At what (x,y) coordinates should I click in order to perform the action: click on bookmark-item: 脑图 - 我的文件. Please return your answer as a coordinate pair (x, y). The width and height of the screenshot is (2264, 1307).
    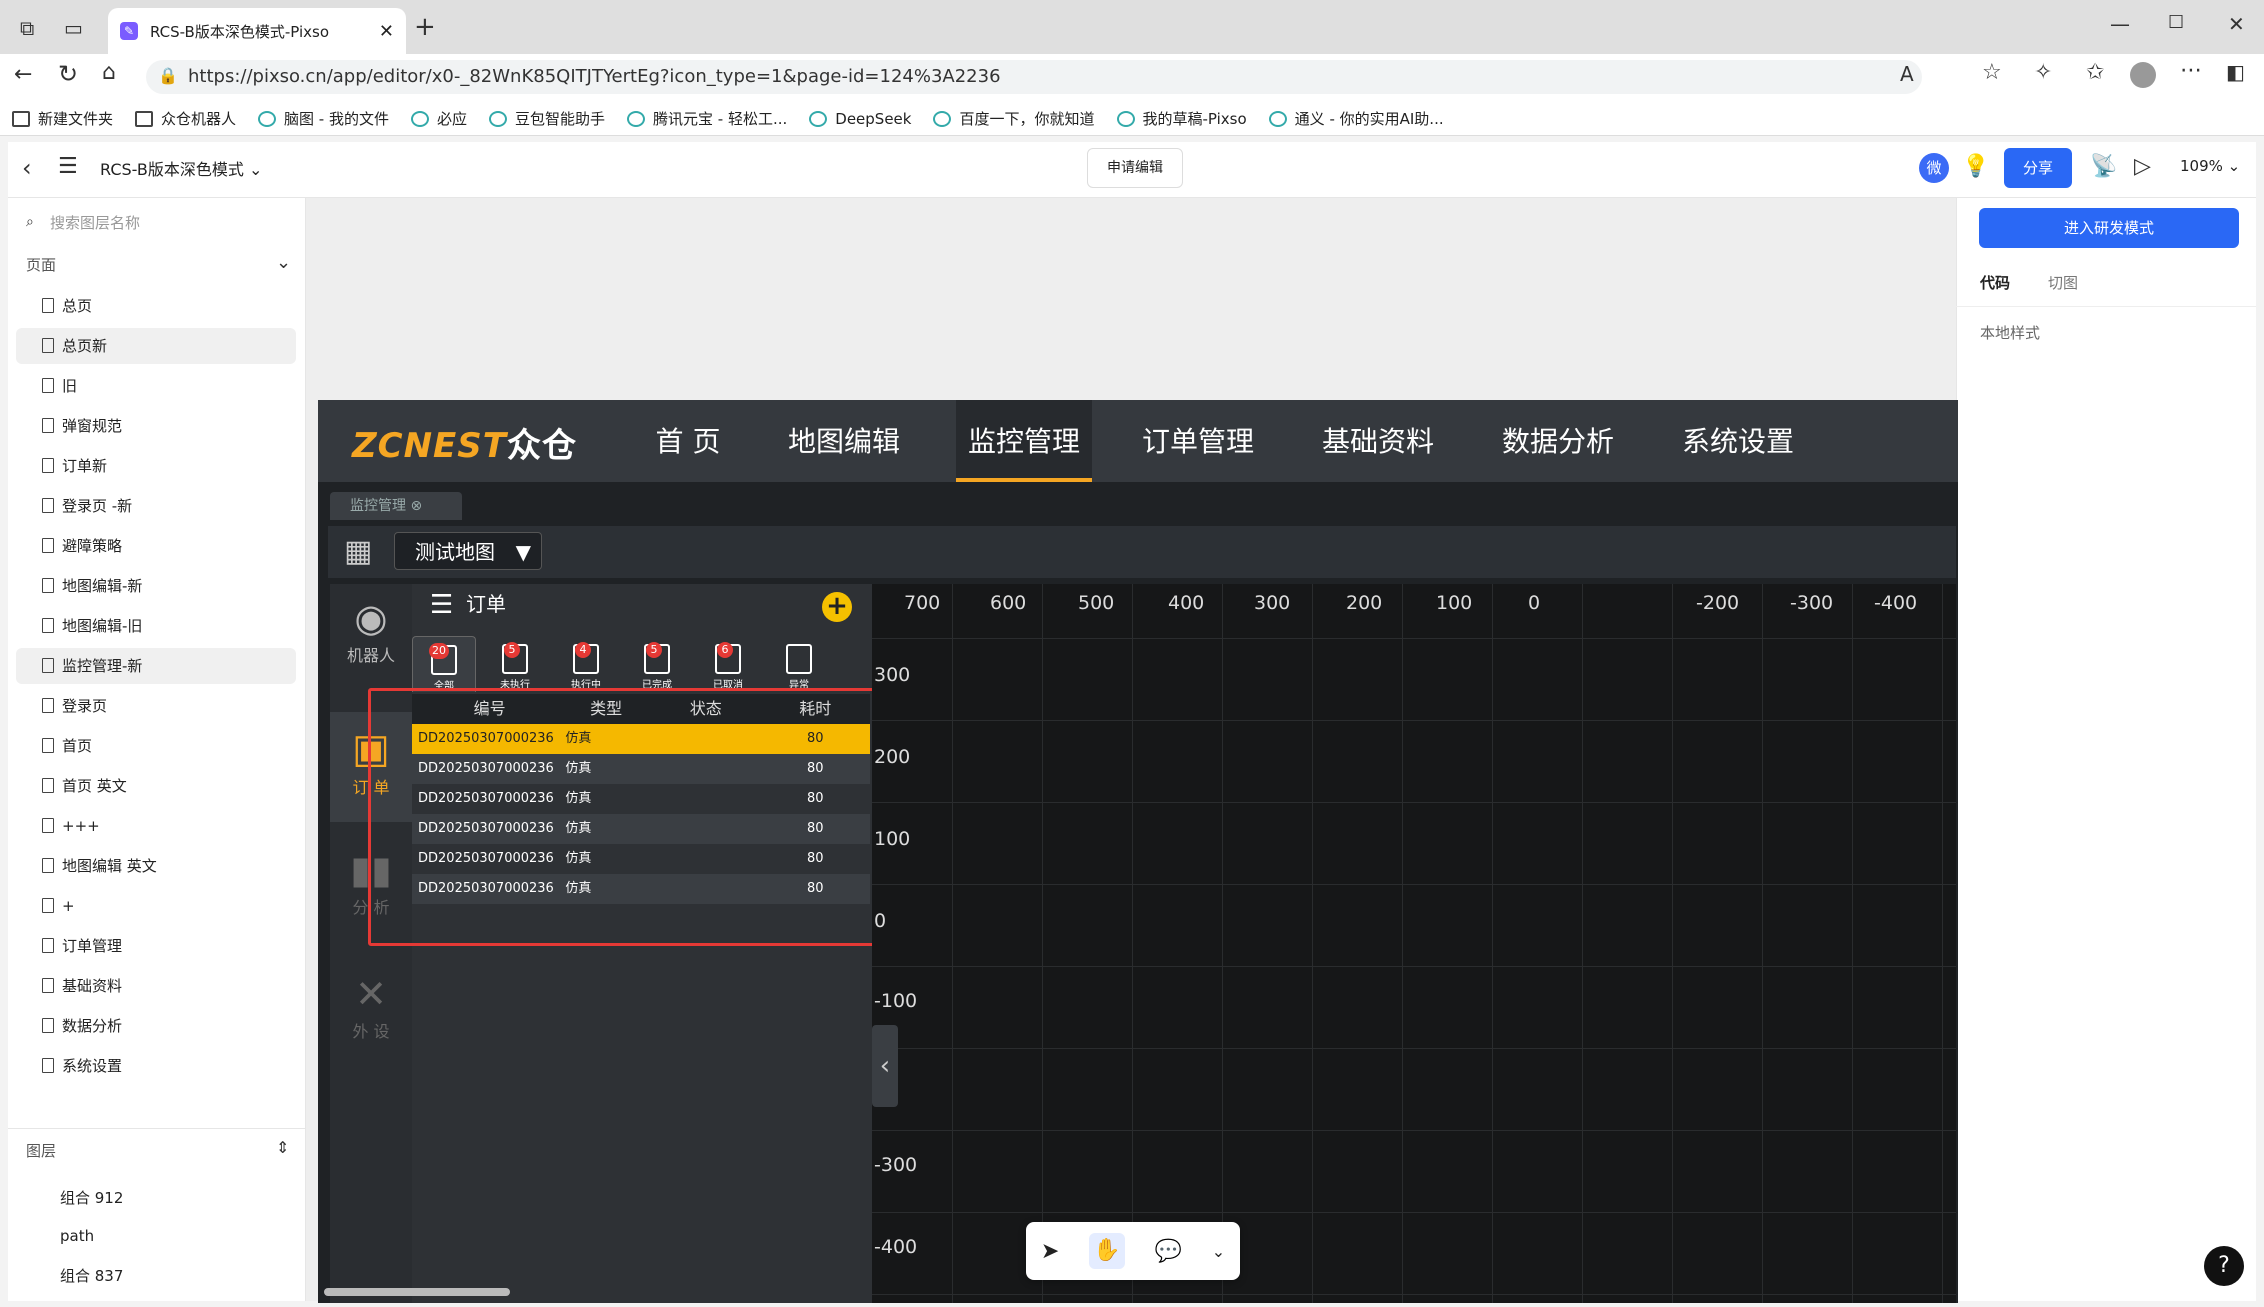
    Looking at the image, I should click on (323, 118).